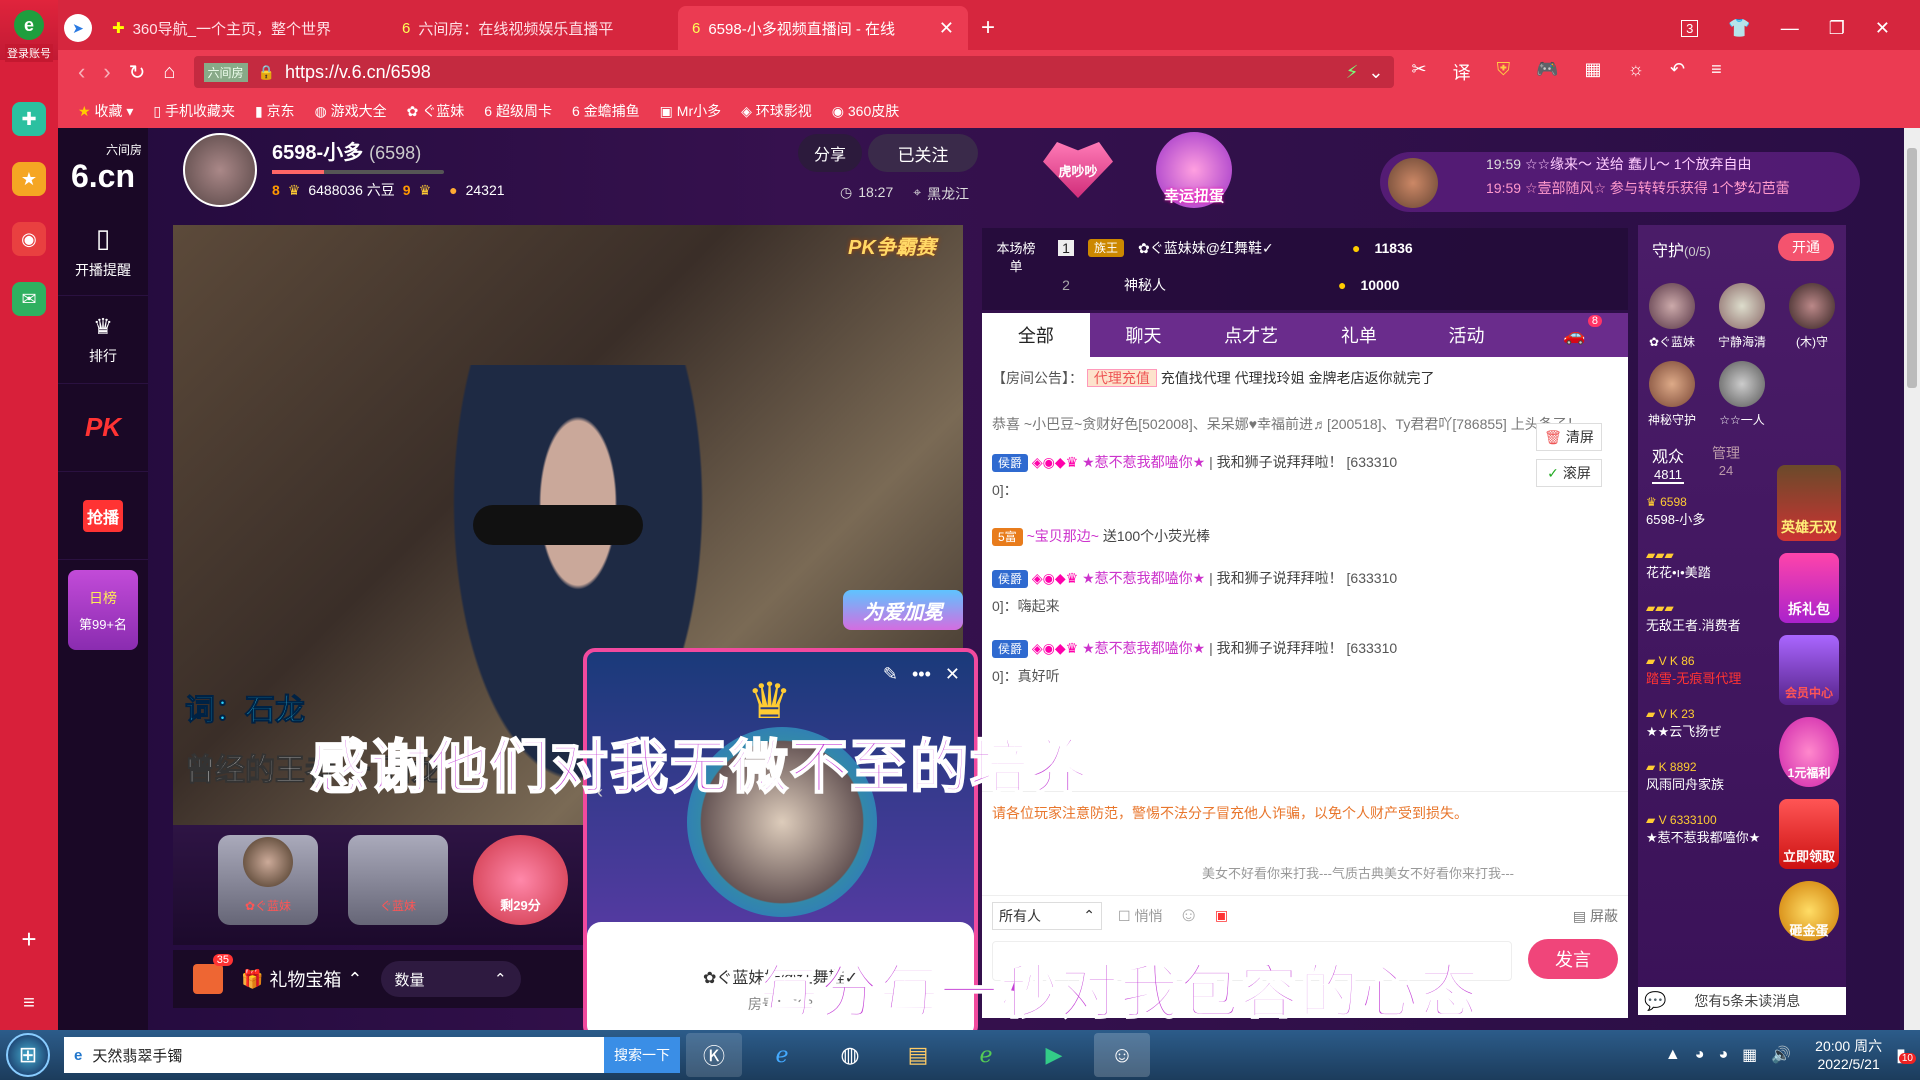 The image size is (1920, 1080). Describe the element at coordinates (1809, 834) in the screenshot. I see `promo-claim: 立即领取` at that location.